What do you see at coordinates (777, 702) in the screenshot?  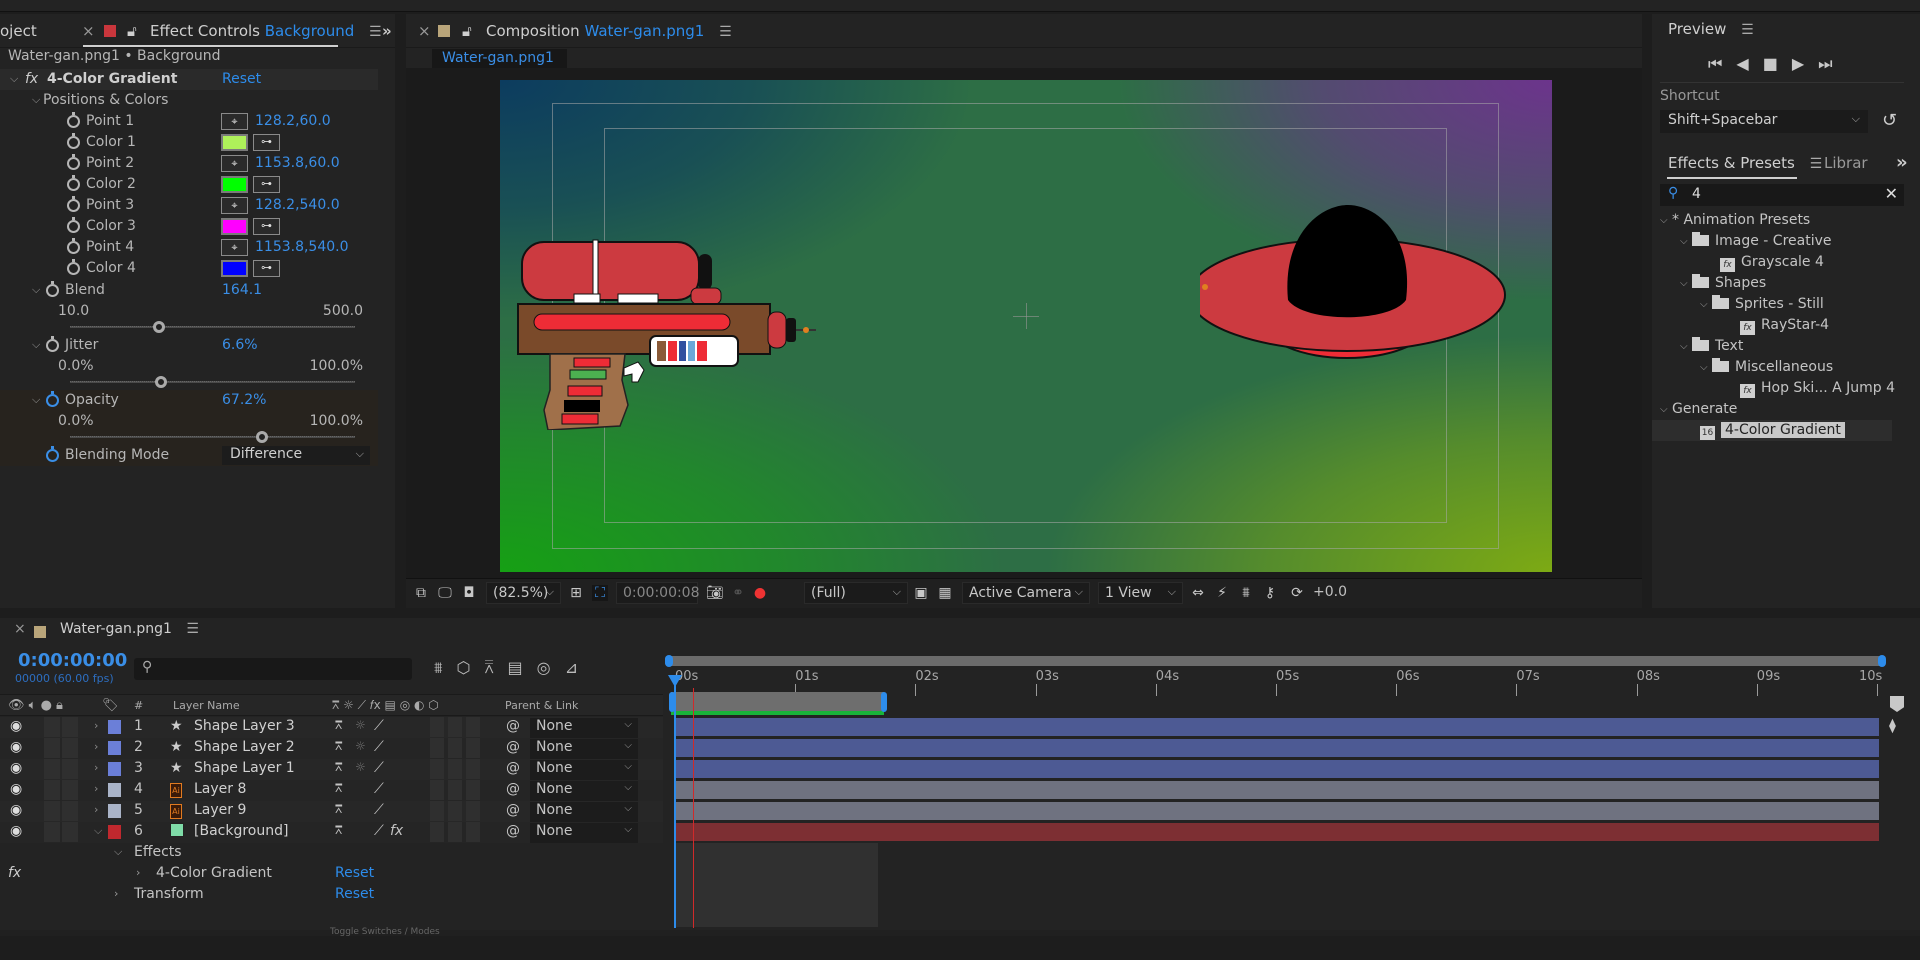 I see `work-area-bar` at bounding box center [777, 702].